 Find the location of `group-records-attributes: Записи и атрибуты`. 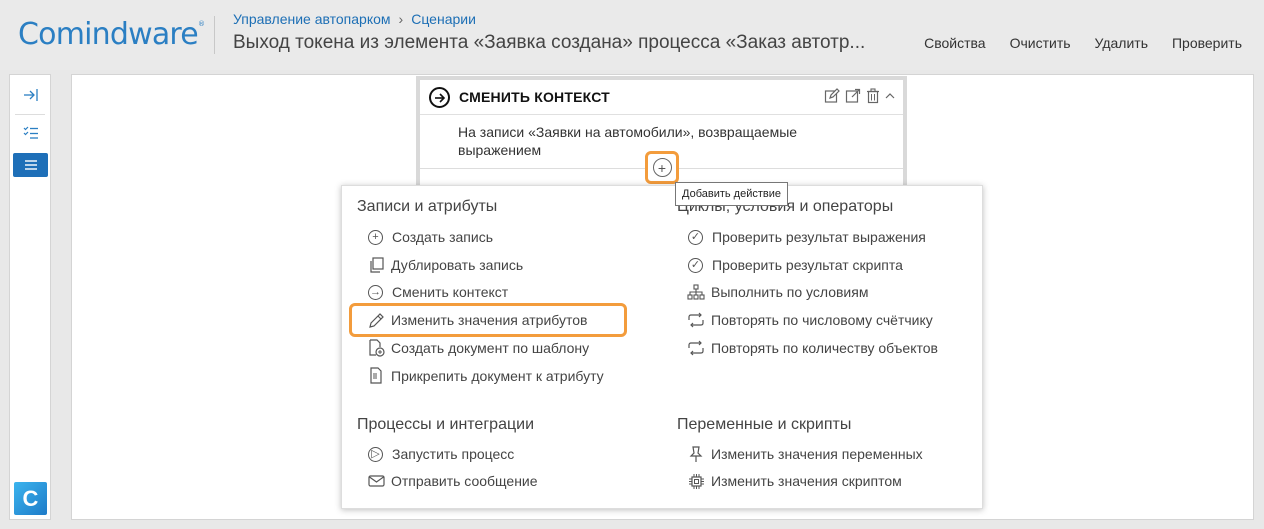

group-records-attributes: Записи и атрибуты is located at coordinates (427, 206).